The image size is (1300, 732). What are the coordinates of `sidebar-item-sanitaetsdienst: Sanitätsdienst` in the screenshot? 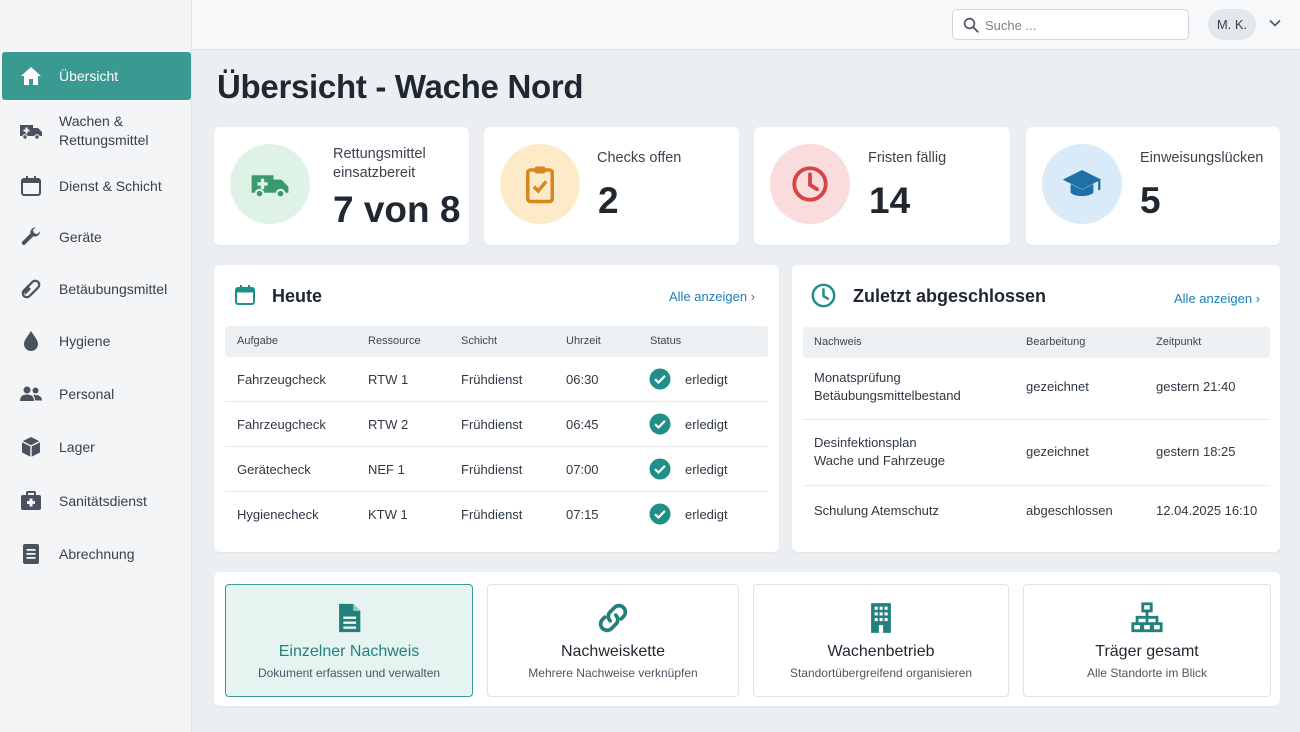 It's located at (96, 501).